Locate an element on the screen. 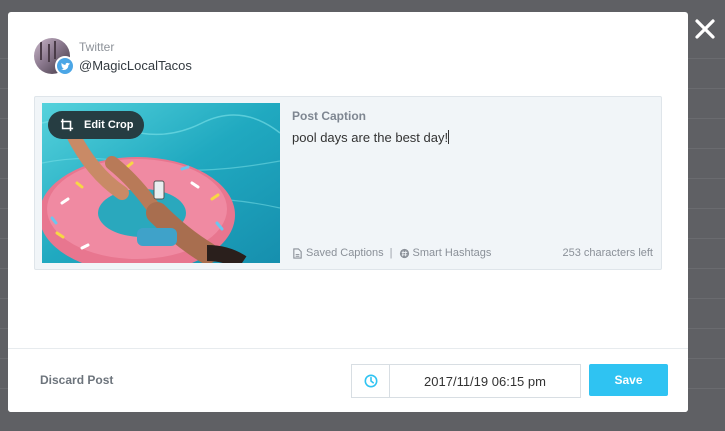  caption-tools: Saved Captions | Smart Hashtags is located at coordinates (391, 253).